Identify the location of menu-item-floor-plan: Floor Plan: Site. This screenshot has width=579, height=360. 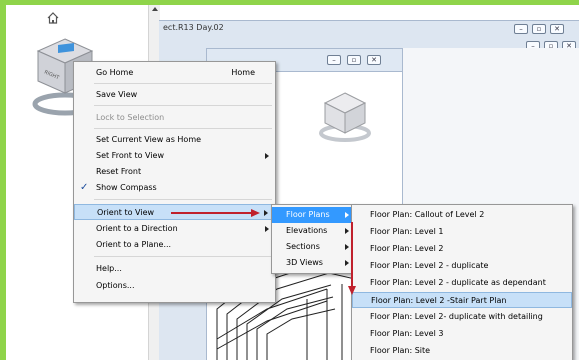
(462, 351).